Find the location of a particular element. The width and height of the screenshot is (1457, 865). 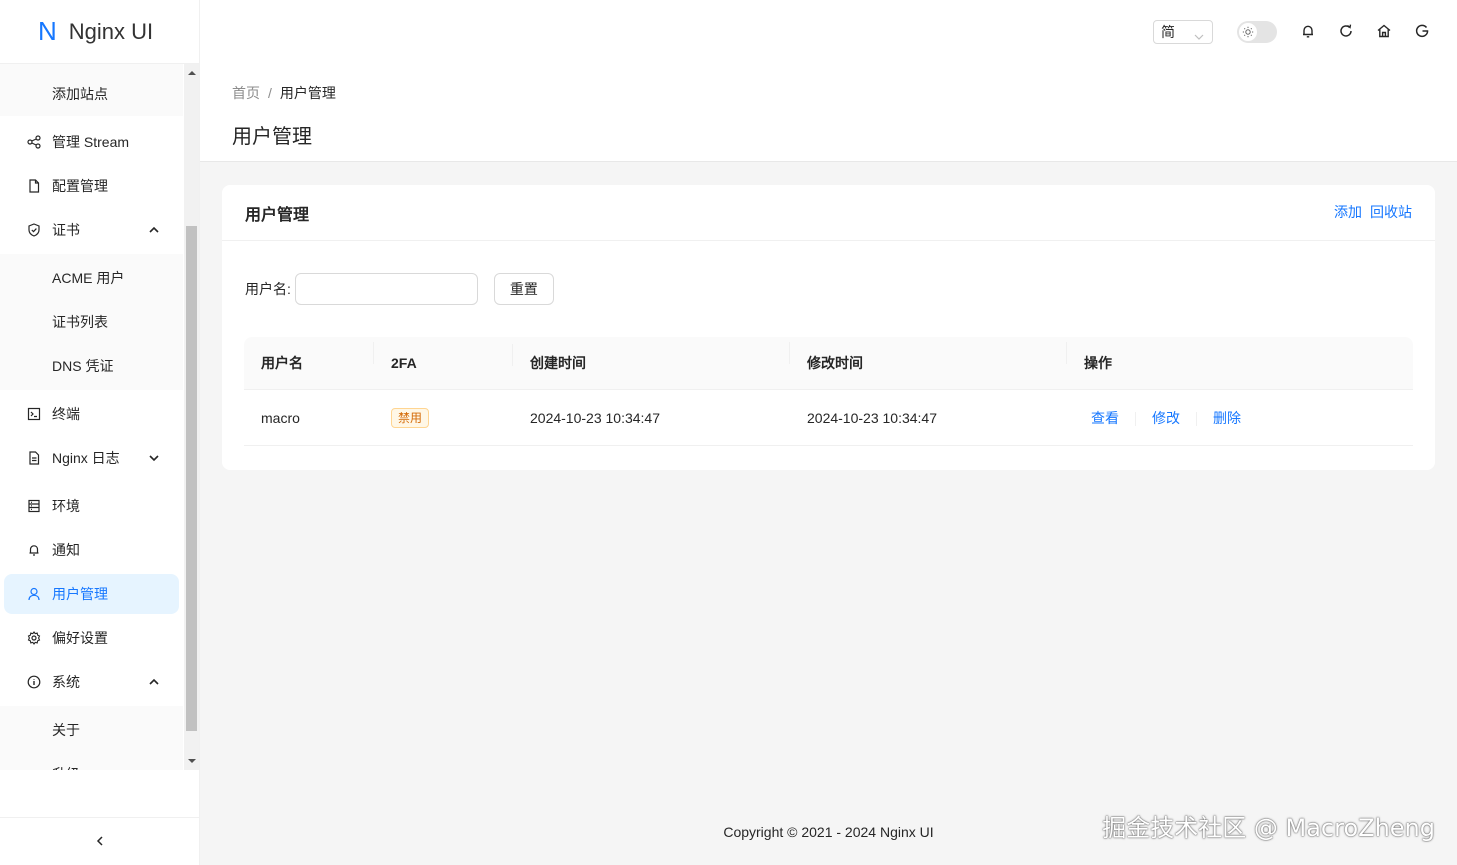

sidebar-item-user-management: 用户管理 is located at coordinates (91, 594).